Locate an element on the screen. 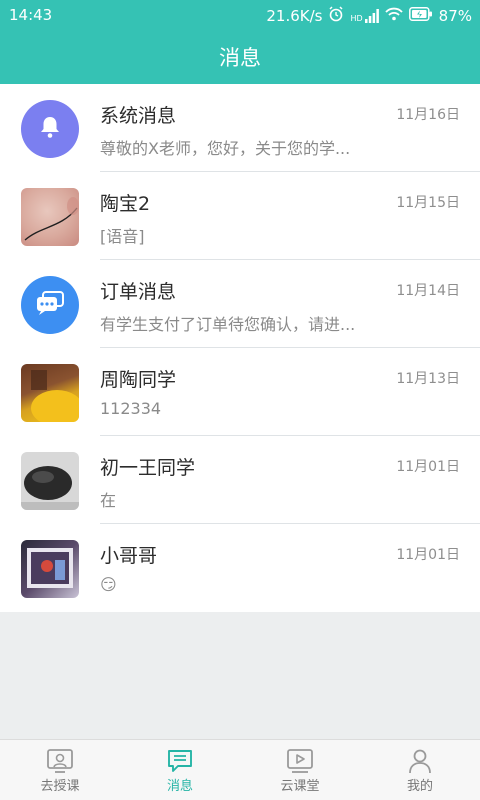  message-item: 小哥哥 11月01日 😏 is located at coordinates (240, 568).